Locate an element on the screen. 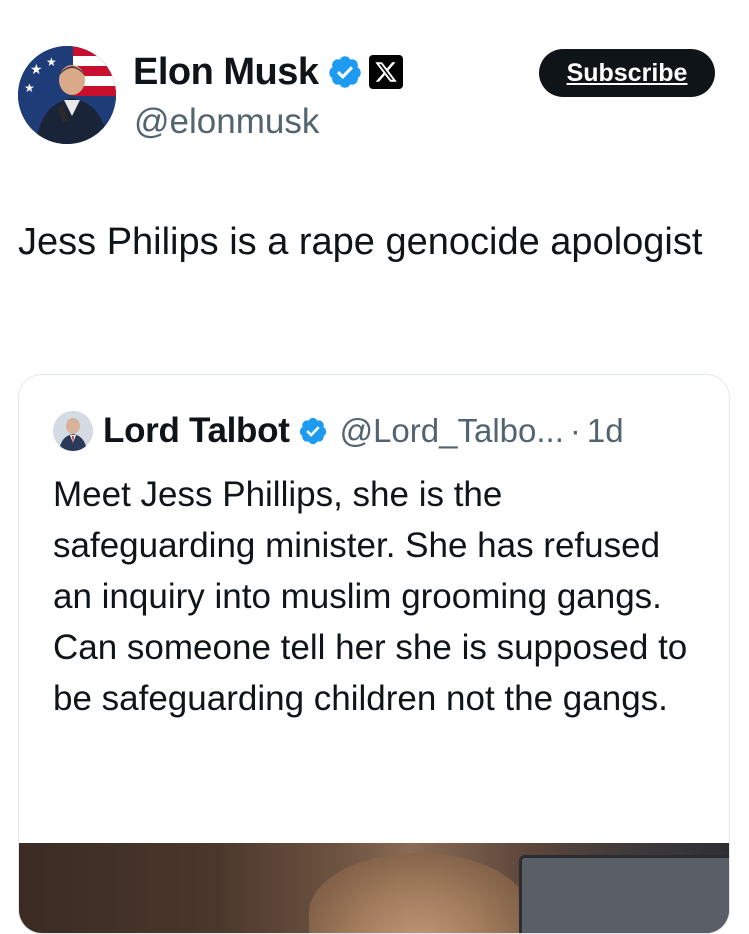 The image size is (749, 934). quoted-media-image is located at coordinates (374, 888).